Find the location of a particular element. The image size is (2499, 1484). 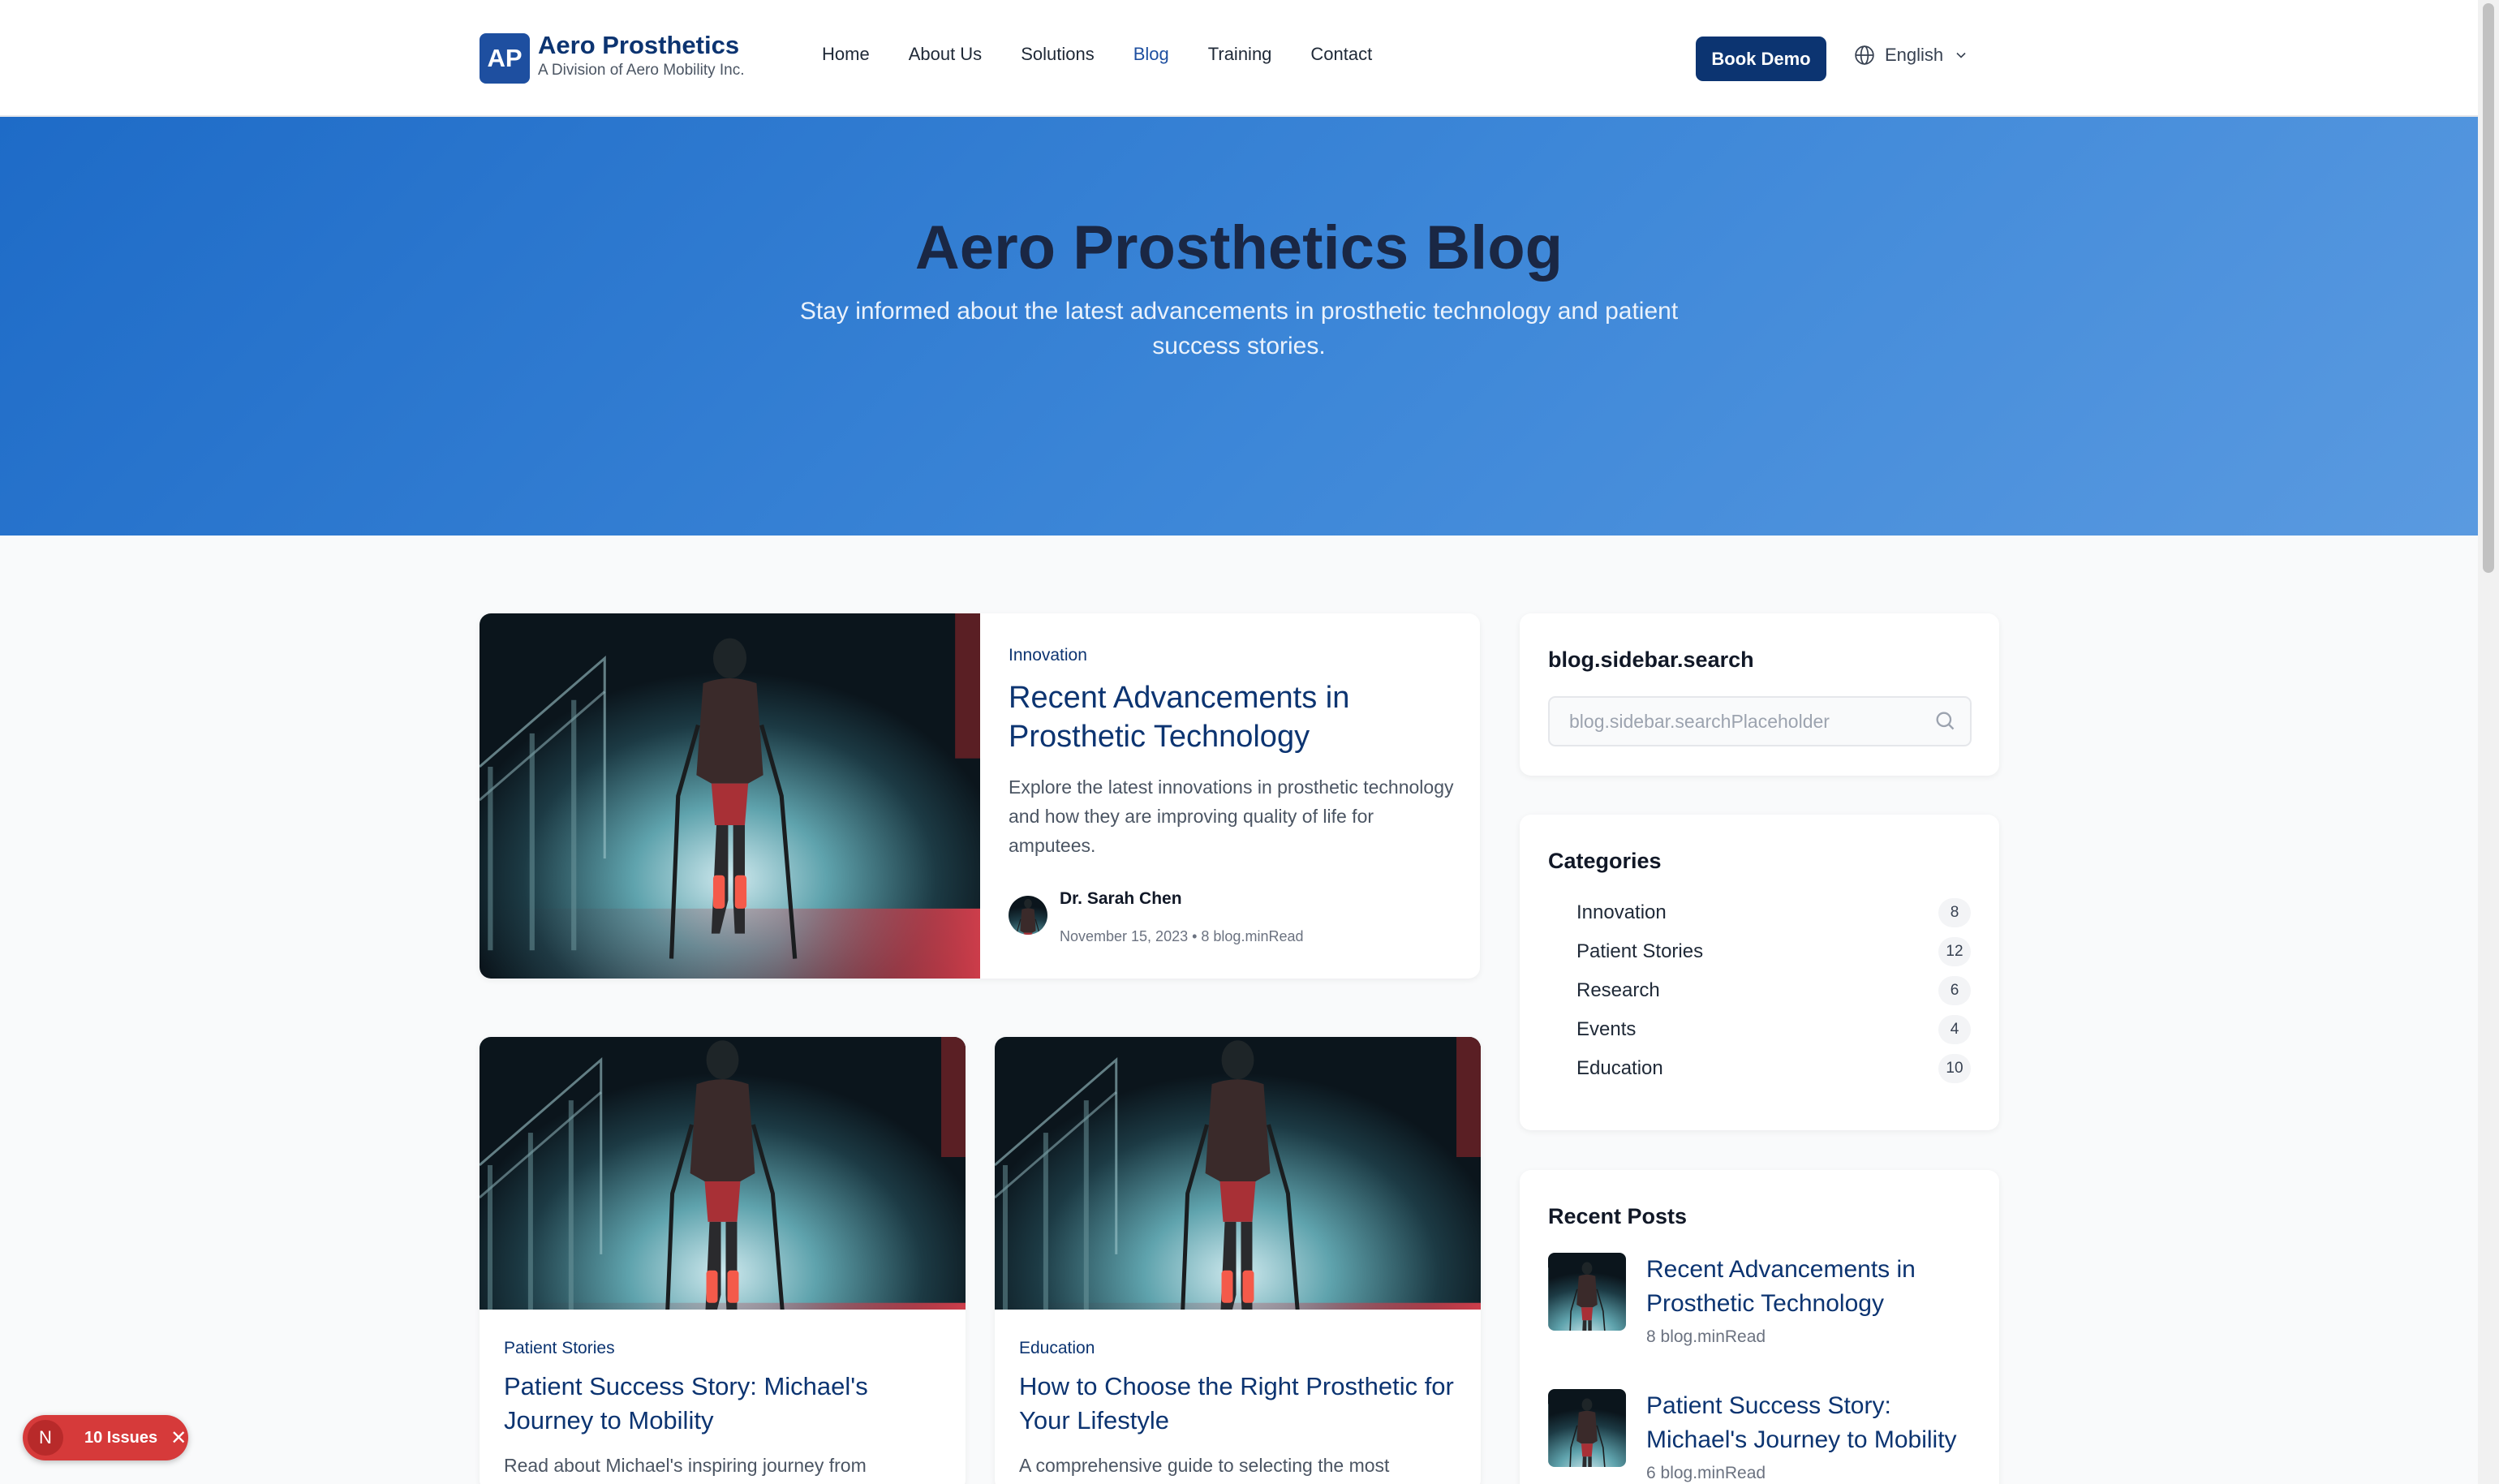

post-meta: November 15, 2023 • 8 blog.minRead is located at coordinates (1182, 936).